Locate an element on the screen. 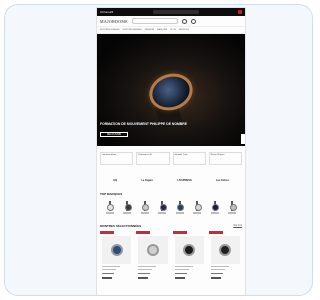 The image size is (320, 300). hero-cta-button: DÉCOUVRIR is located at coordinates (114, 134).